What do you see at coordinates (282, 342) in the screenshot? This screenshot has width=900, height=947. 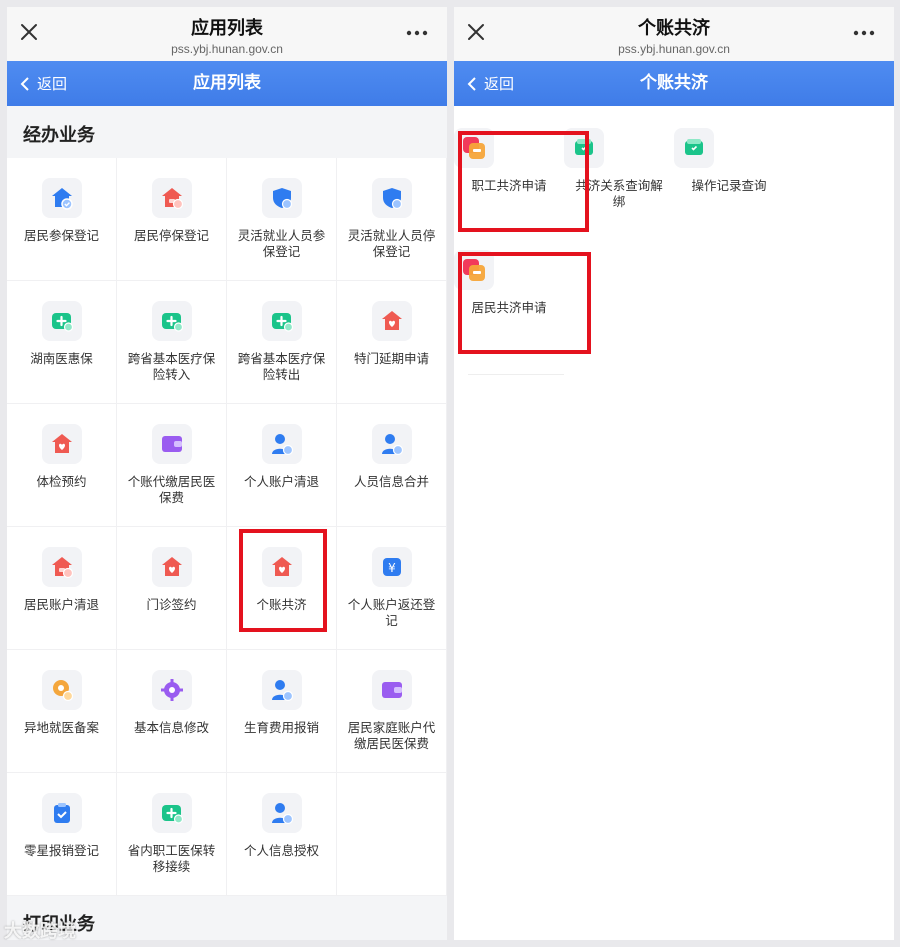 I see `app-tile: 跨省基本医疗保险转出` at bounding box center [282, 342].